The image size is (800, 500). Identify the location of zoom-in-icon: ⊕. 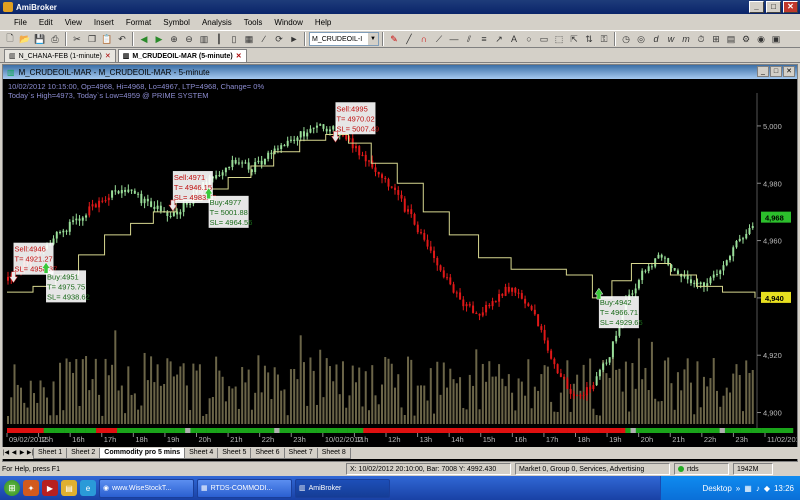
(174, 39).